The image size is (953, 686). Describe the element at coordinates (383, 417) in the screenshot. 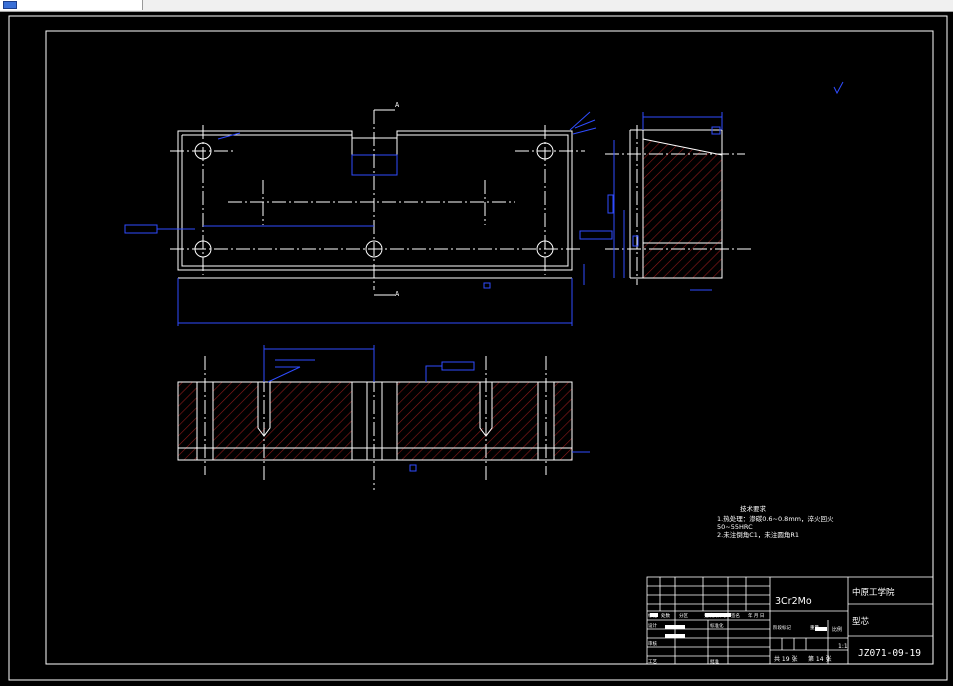

I see `section-view` at that location.